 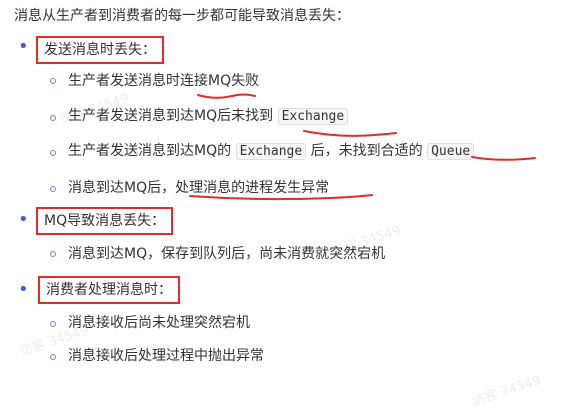 I want to click on list-item-text: 消息到达MQ，保存到队列后，尚未消费就突然宕机, so click(x=227, y=254).